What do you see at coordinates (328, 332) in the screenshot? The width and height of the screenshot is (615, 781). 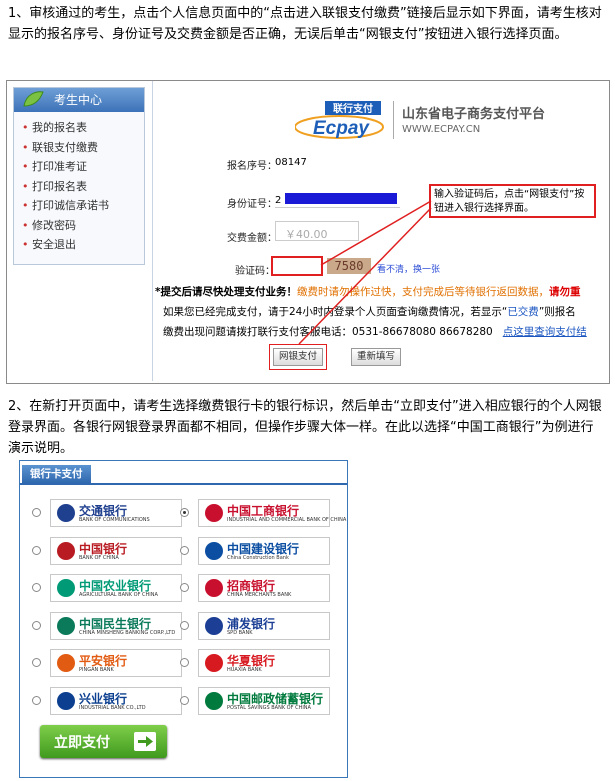 I see `support-phone-text: 缴费出现问题请拨打联行支付客服电话：0531-86678080 86678280` at bounding box center [328, 332].